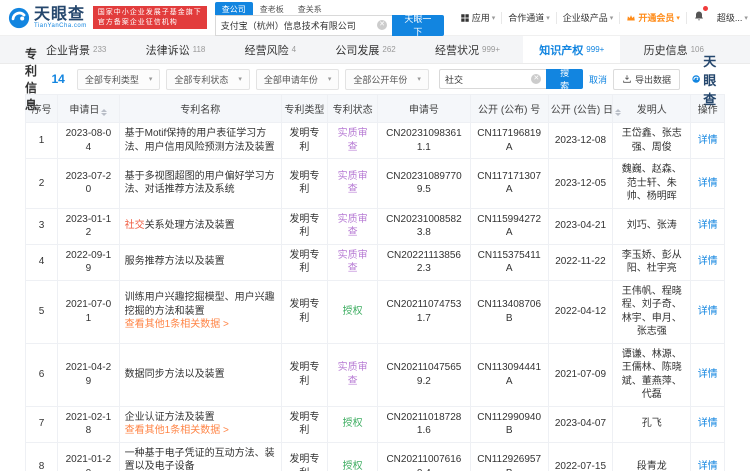 Image resolution: width=750 pixels, height=471 pixels. I want to click on notifications-bell, so click(699, 16).